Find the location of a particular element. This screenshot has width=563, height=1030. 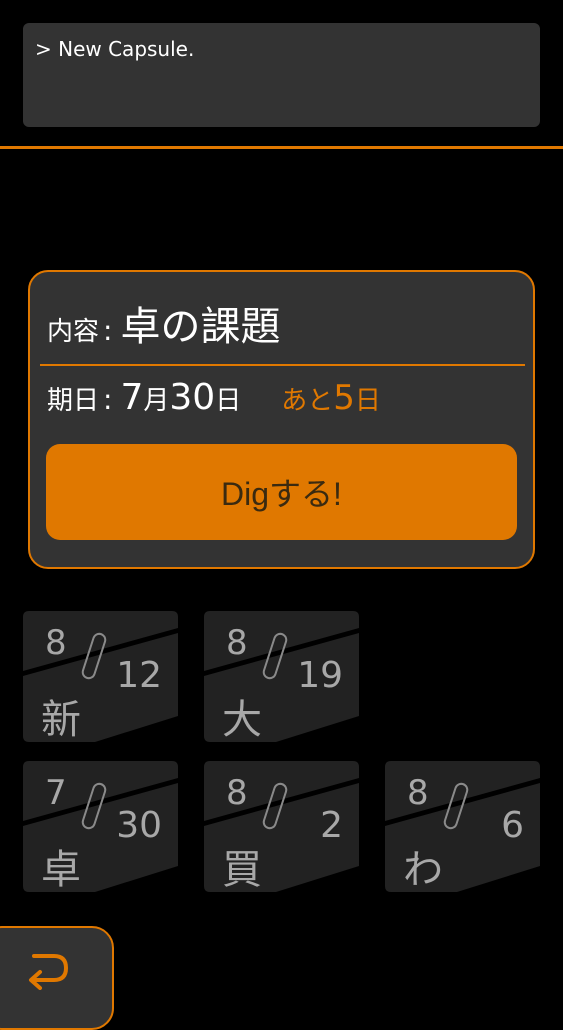

capsule-tile: 7 30 卓 is located at coordinates (100, 827).